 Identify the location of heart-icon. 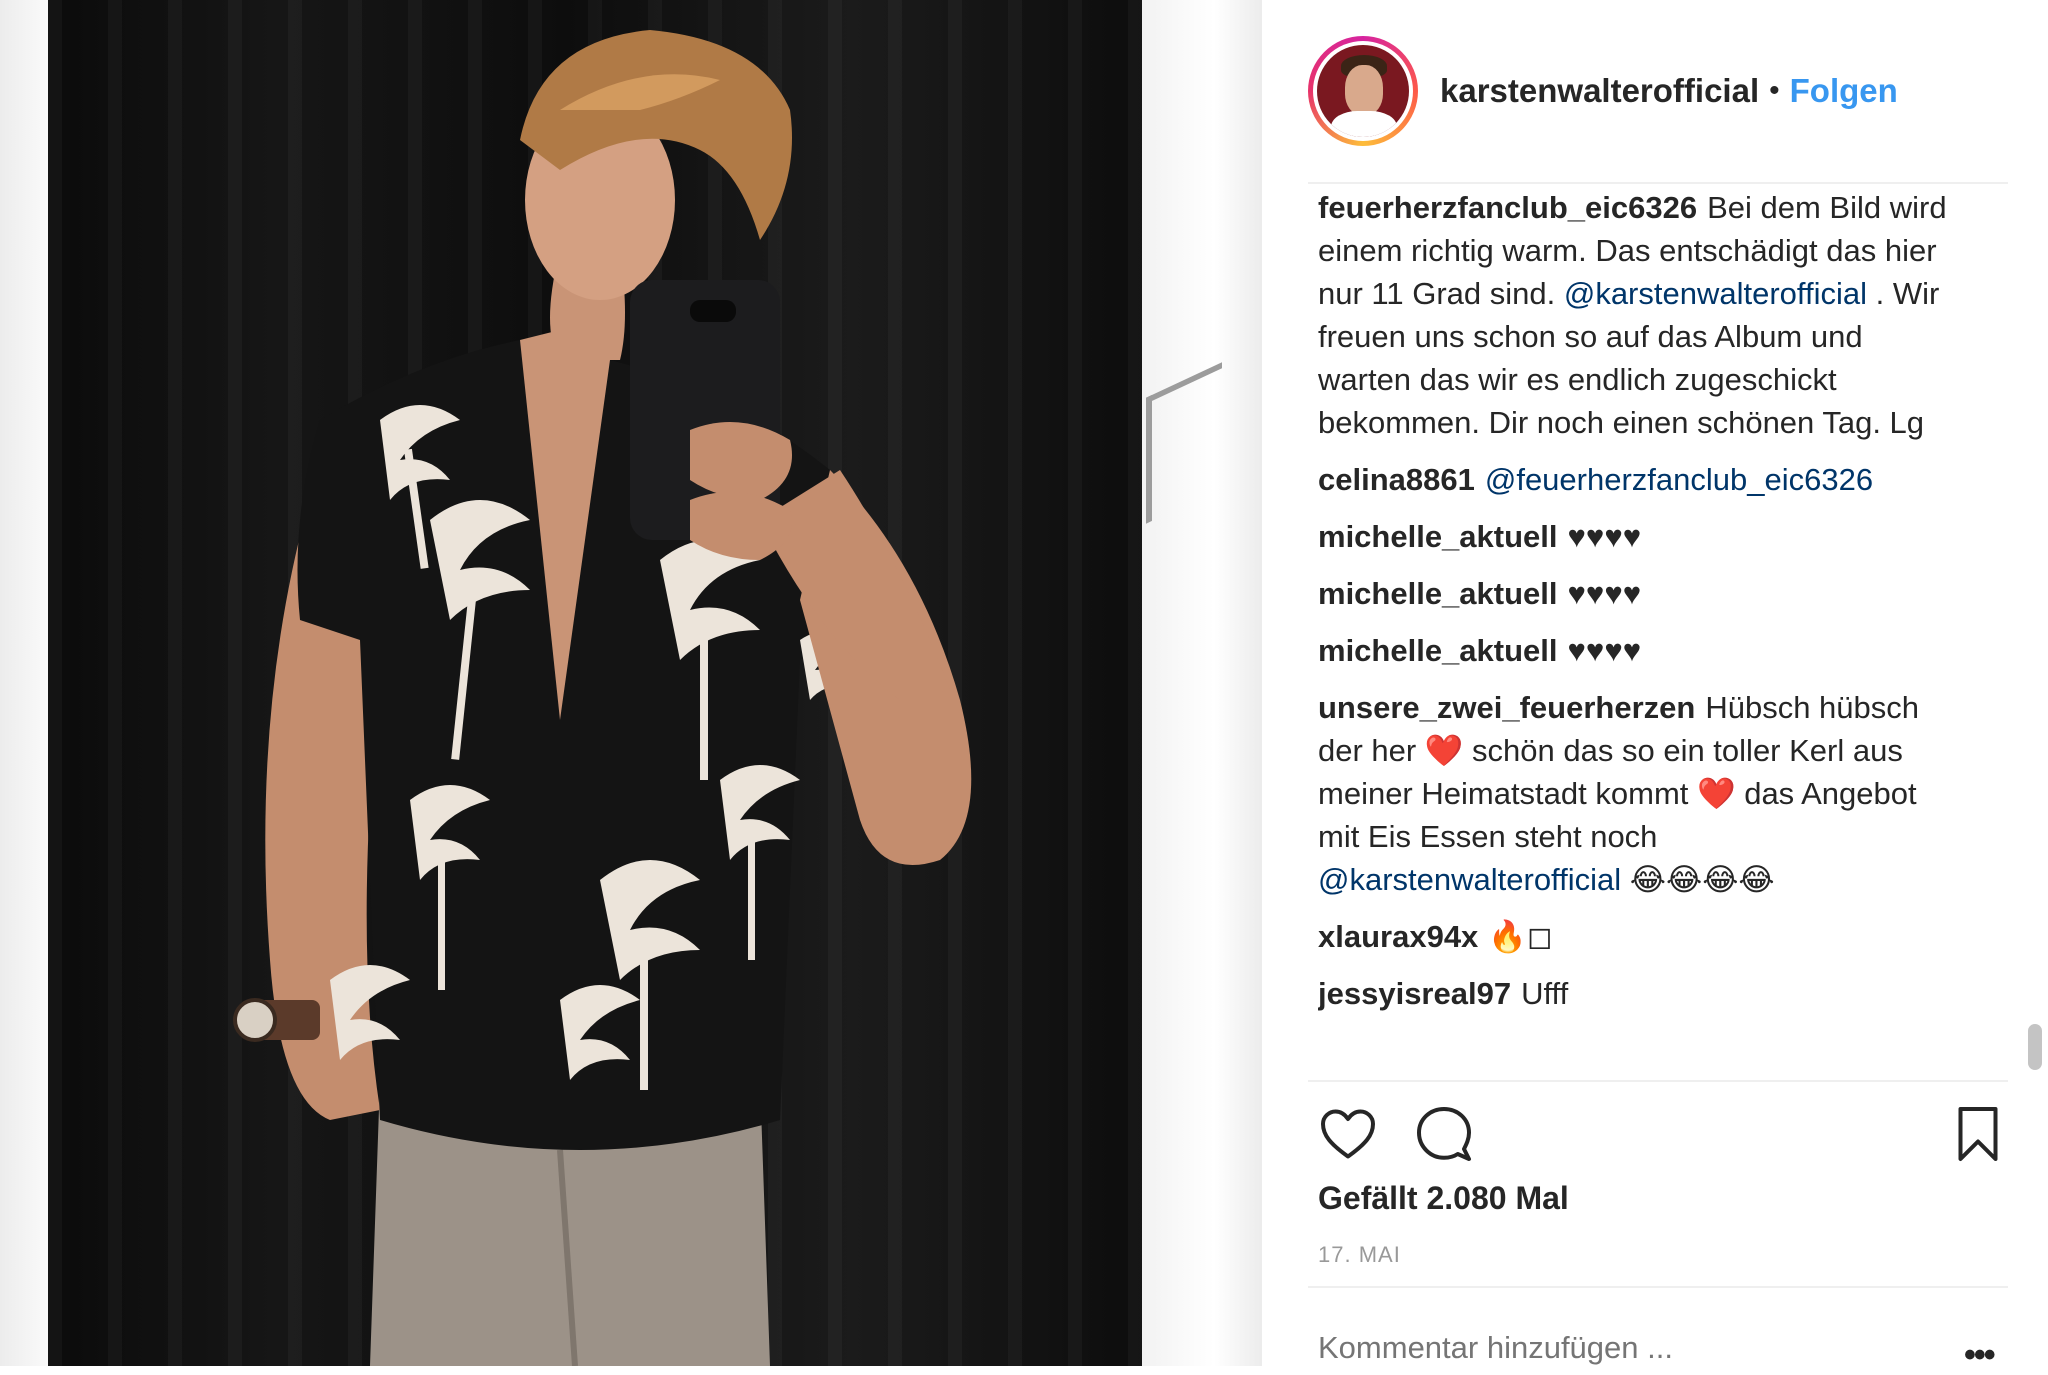
(1348, 1134).